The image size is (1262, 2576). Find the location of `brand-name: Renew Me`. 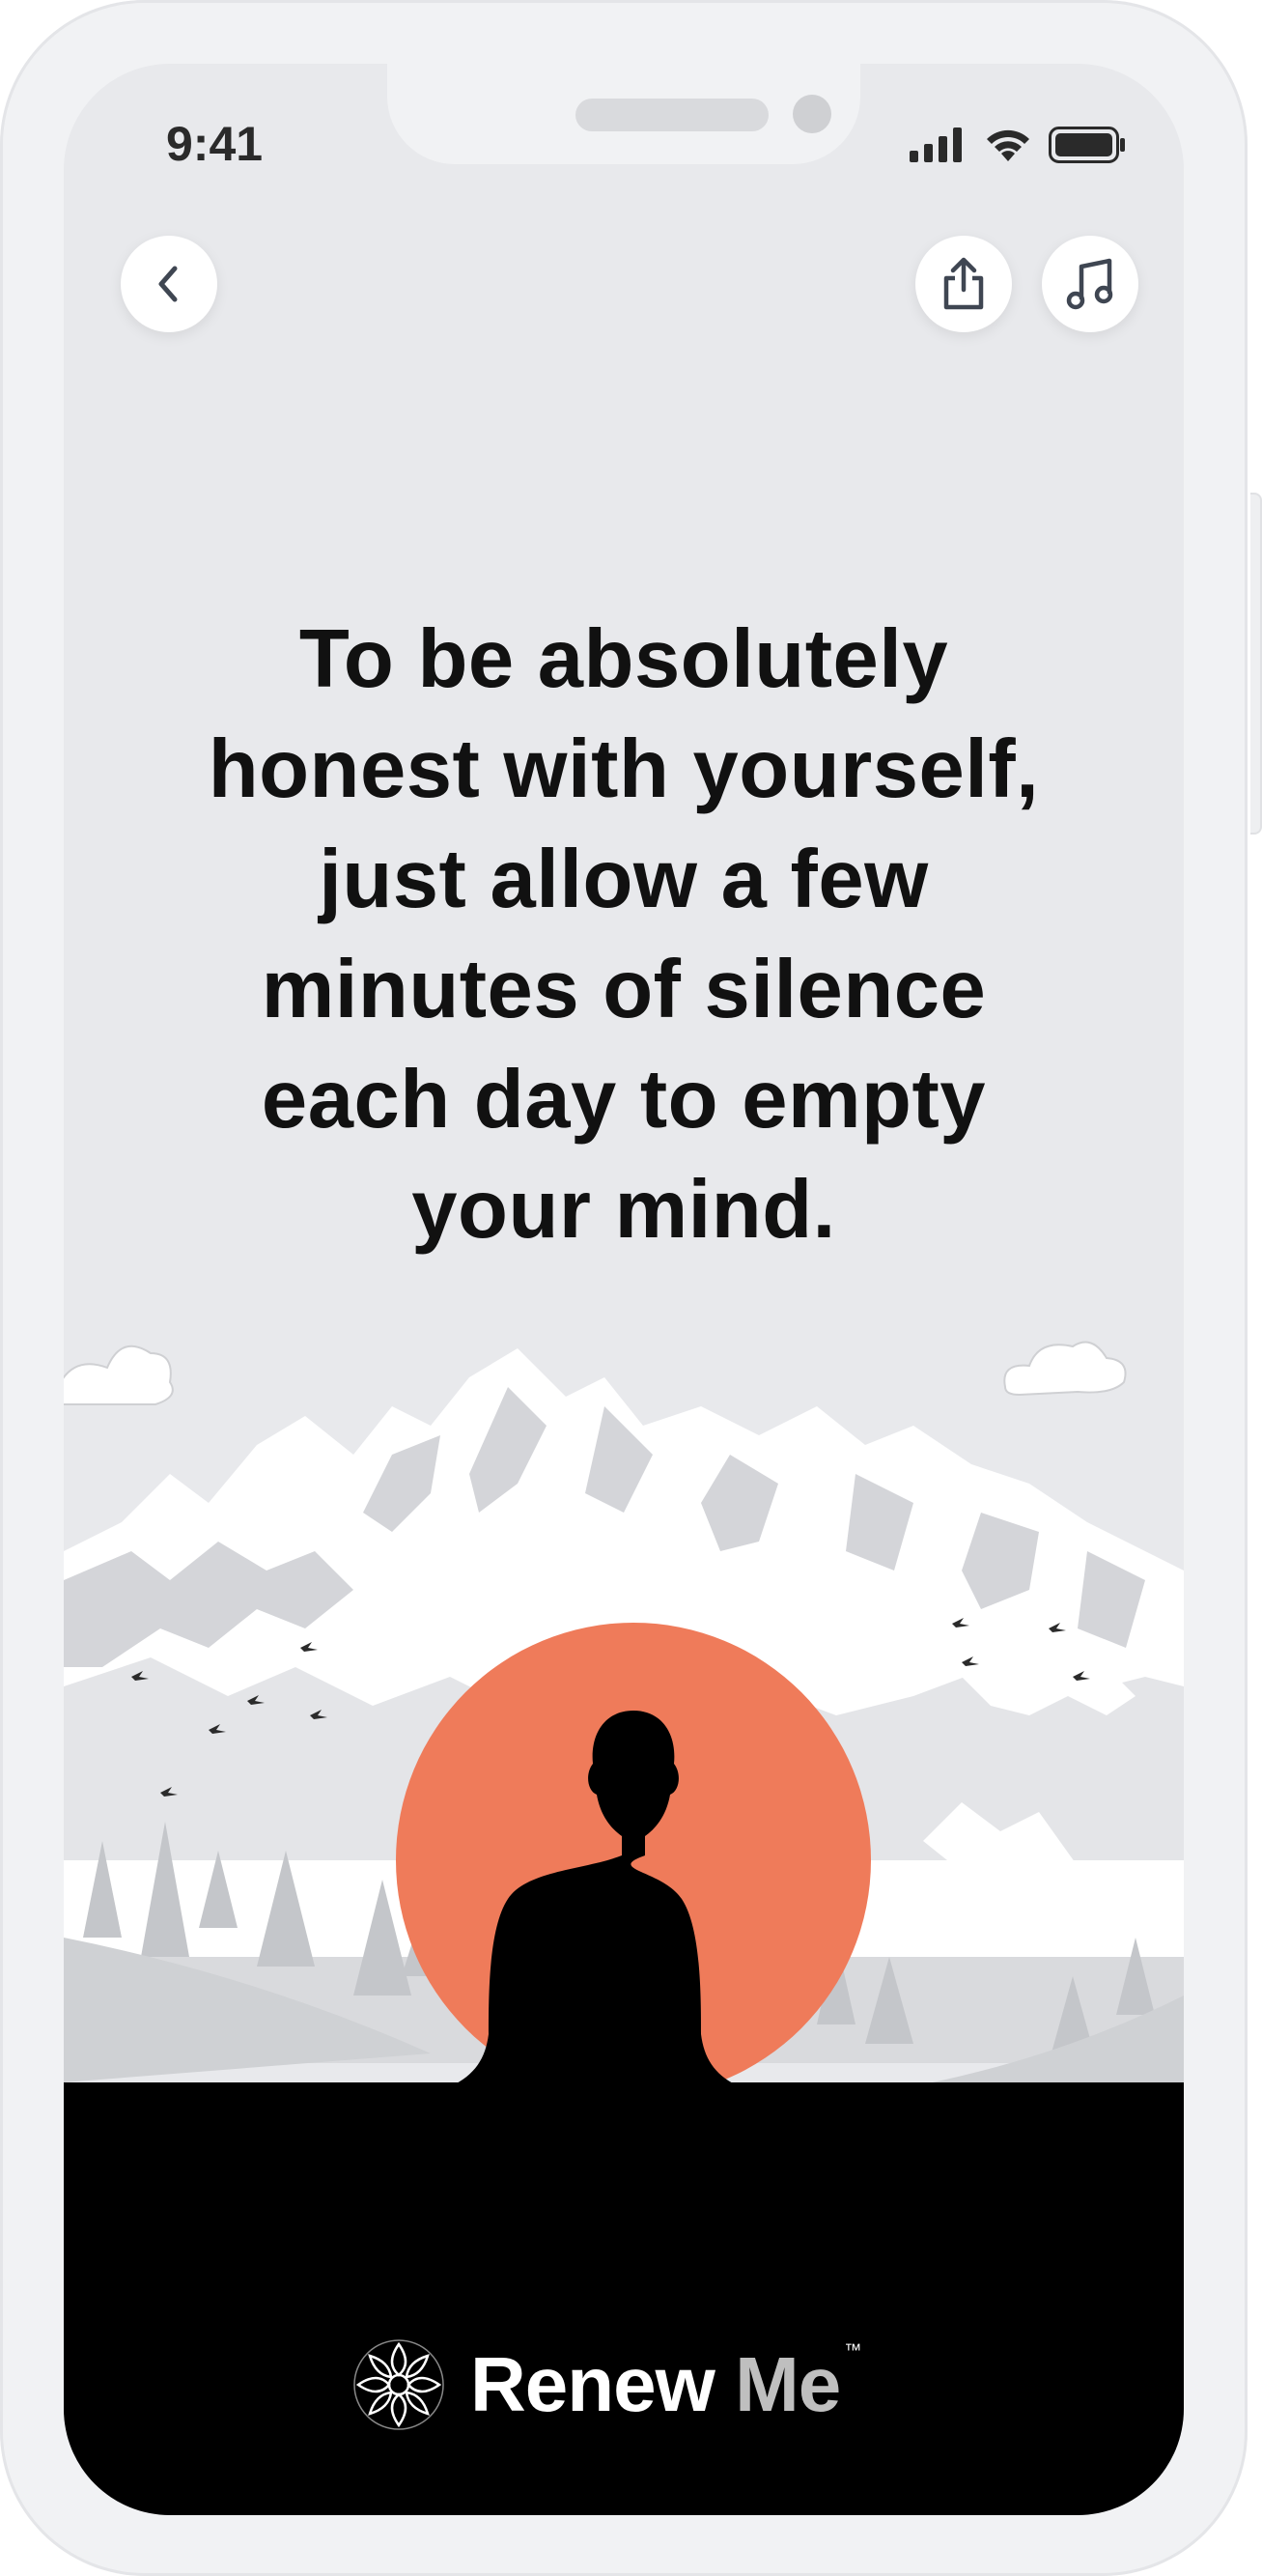

brand-name: Renew Me is located at coordinates (656, 2384).